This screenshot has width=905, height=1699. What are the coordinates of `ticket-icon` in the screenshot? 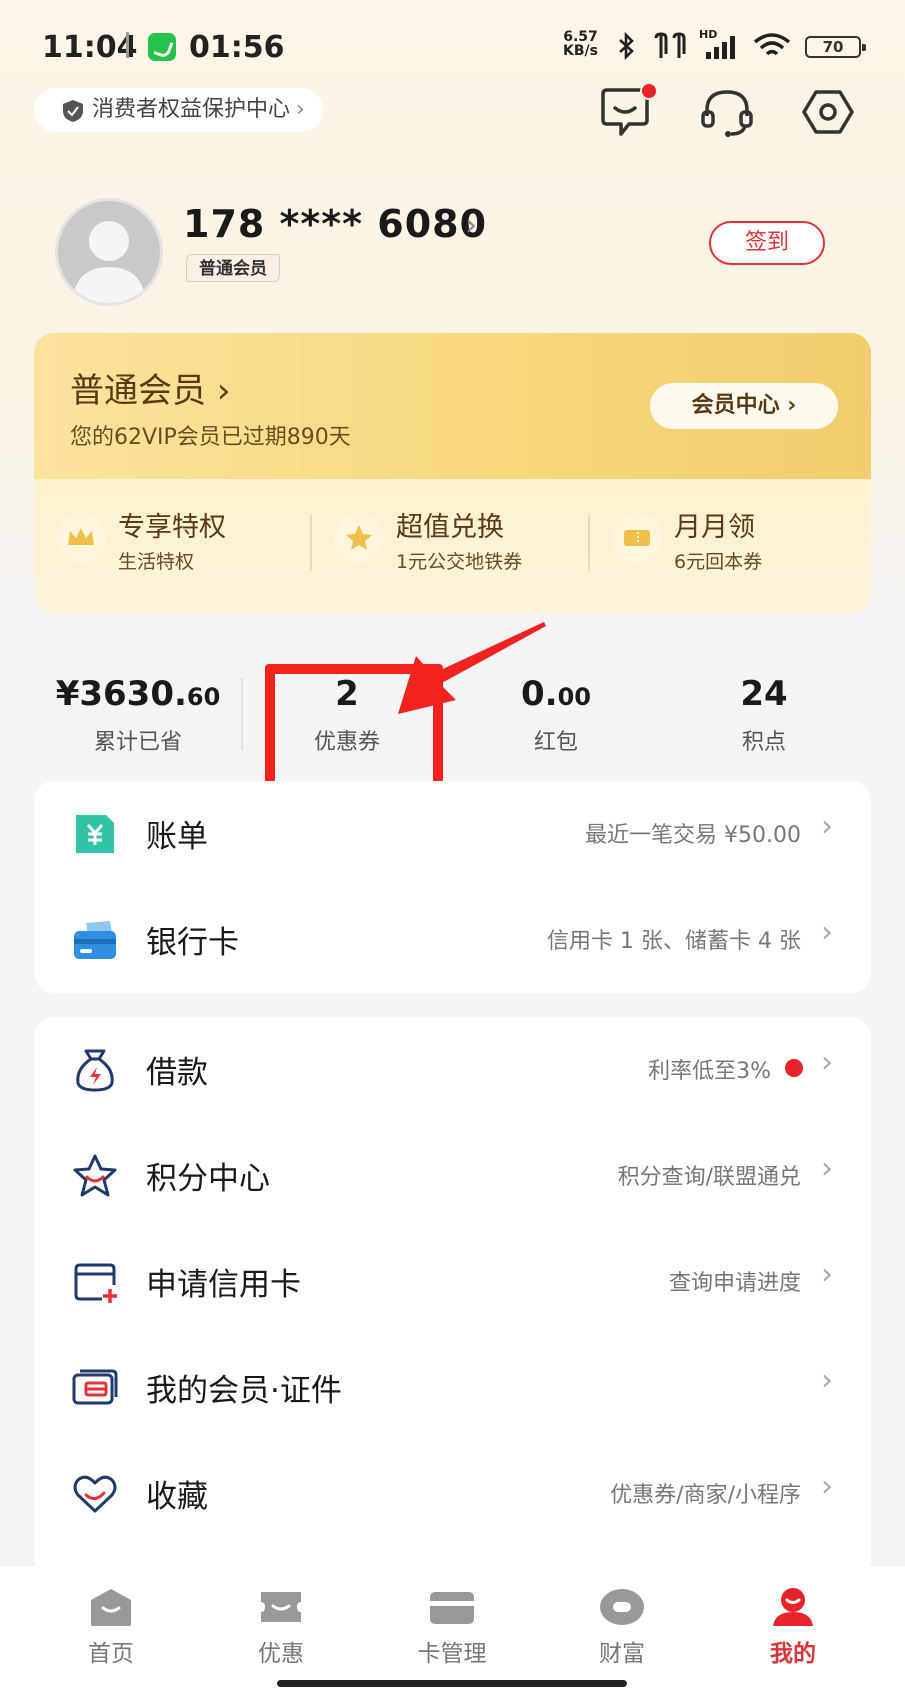 It's located at (637, 538).